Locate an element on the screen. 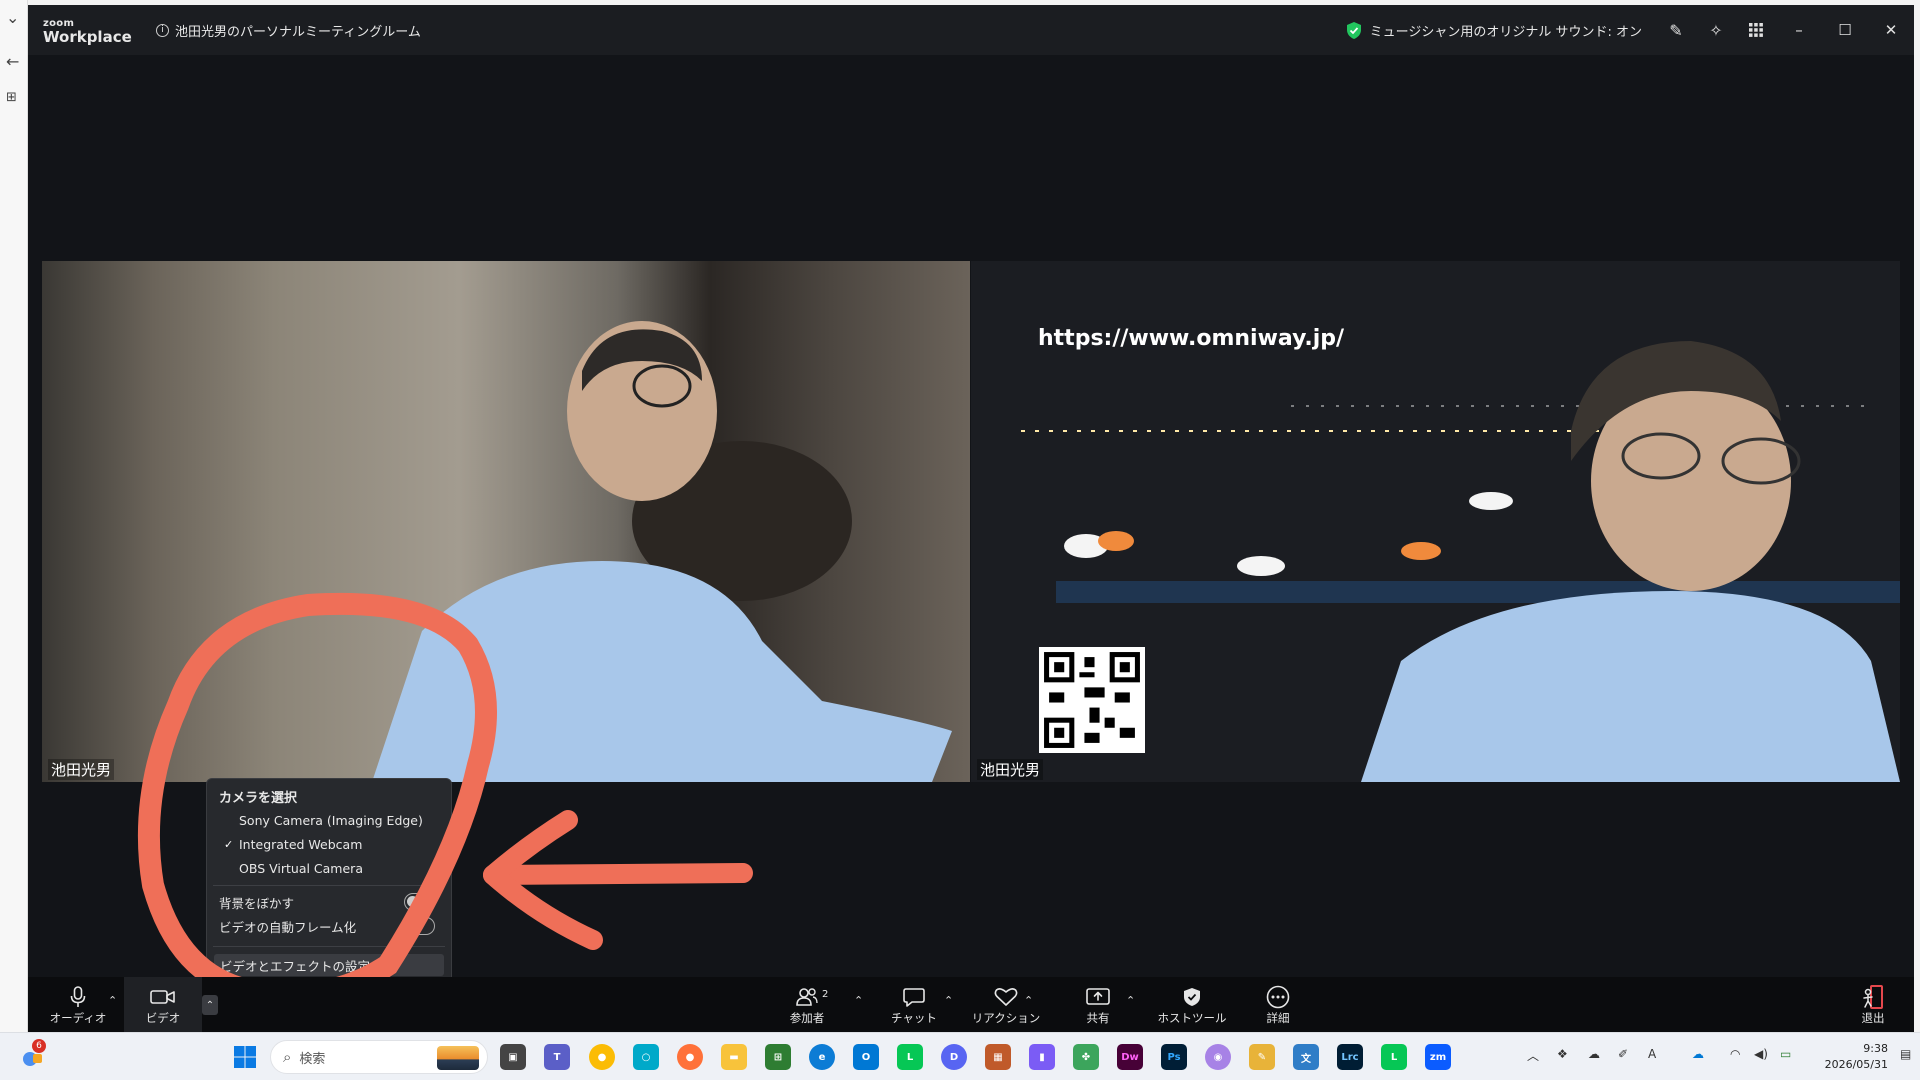 This screenshot has height=1080, width=1920. video-label: ビデオ is located at coordinates (163, 1017).